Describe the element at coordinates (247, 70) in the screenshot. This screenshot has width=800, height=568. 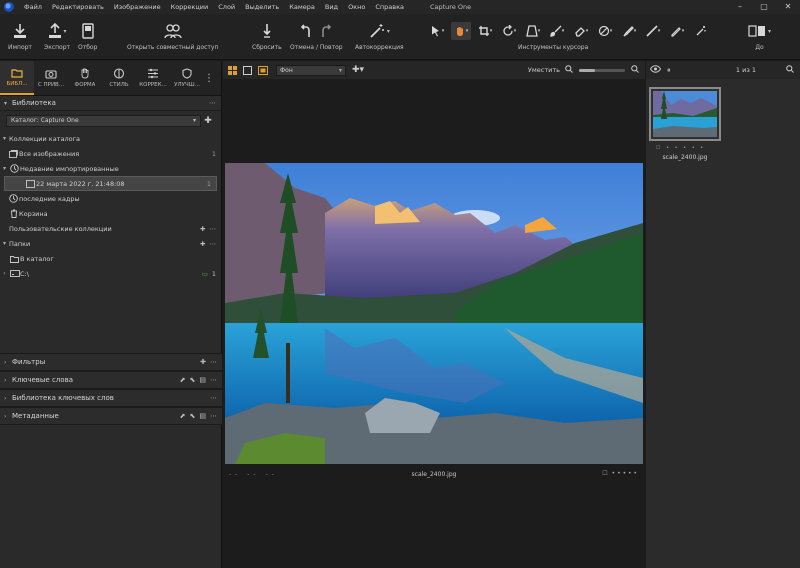
I see `single-view-icon` at that location.